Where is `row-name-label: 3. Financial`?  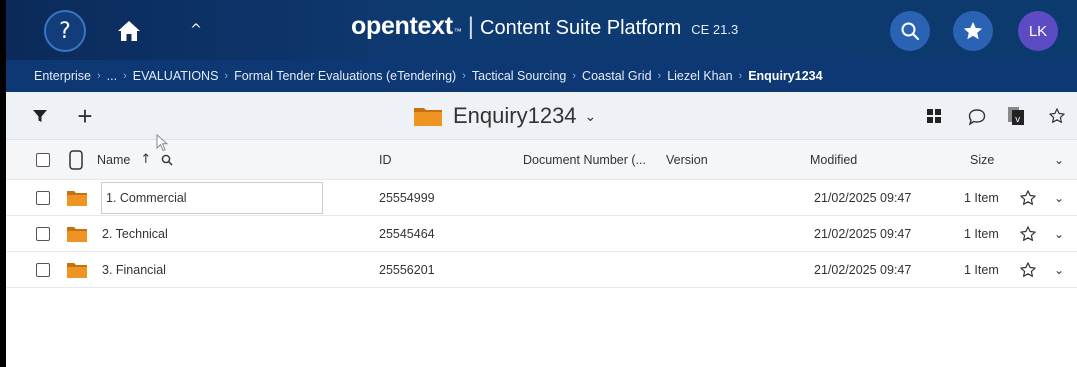
row-name-label: 3. Financial is located at coordinates (134, 269).